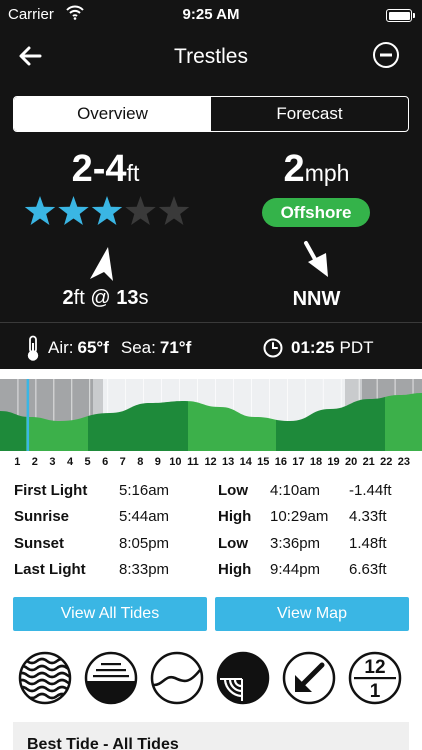  Describe the element at coordinates (177, 678) in the screenshot. I see `wave-curve-icon` at that location.